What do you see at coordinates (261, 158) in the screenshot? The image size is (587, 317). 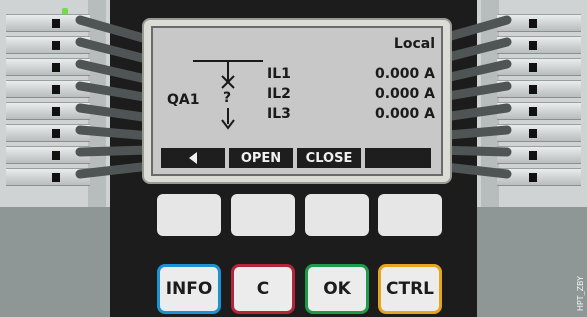 I see `open-softkey: OPEN` at bounding box center [261, 158].